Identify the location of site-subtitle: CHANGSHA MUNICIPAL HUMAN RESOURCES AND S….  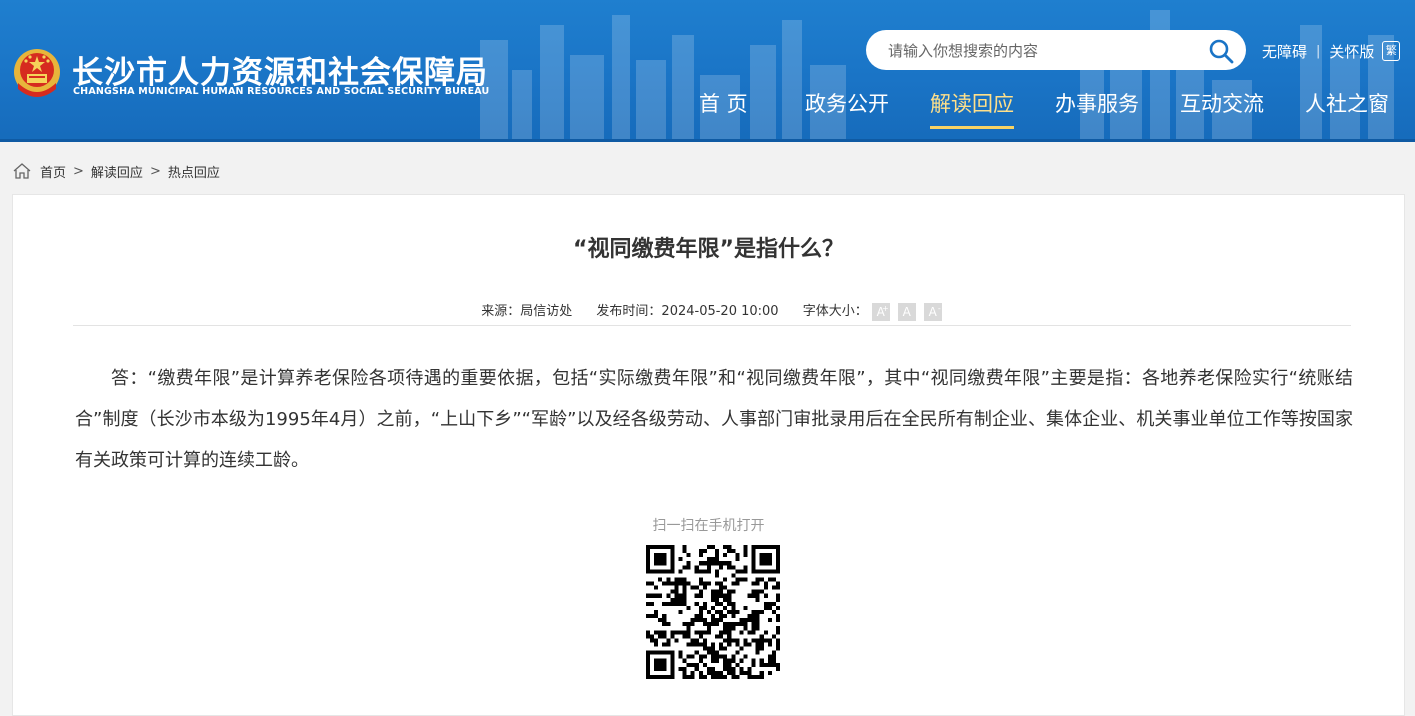
(281, 91).